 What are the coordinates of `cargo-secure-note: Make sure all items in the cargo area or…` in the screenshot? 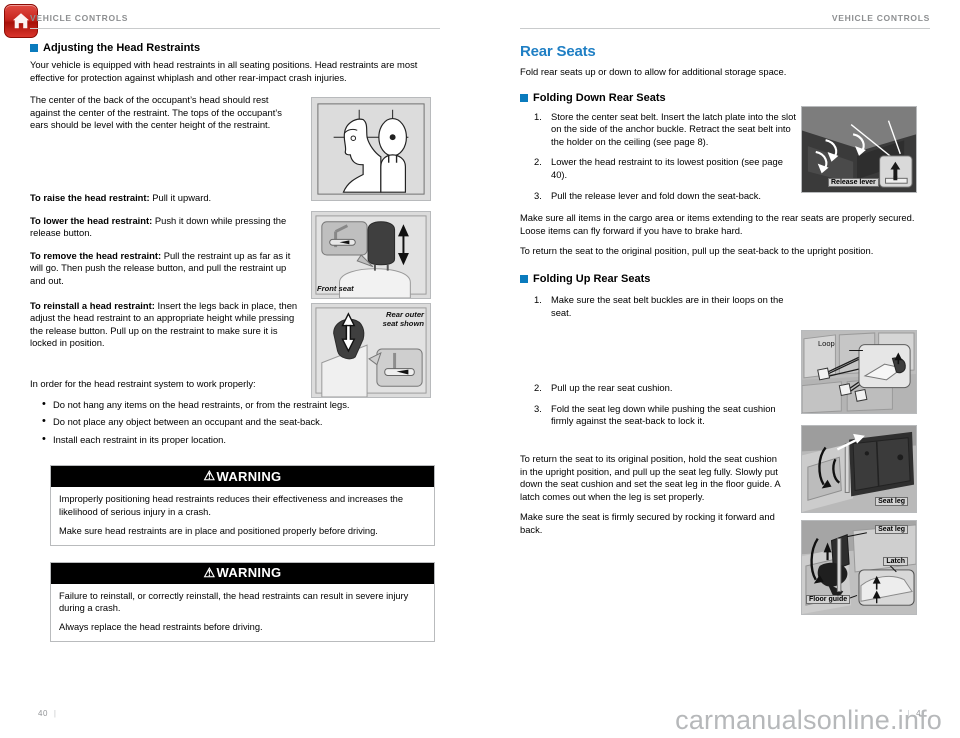 It's located at (717, 224).